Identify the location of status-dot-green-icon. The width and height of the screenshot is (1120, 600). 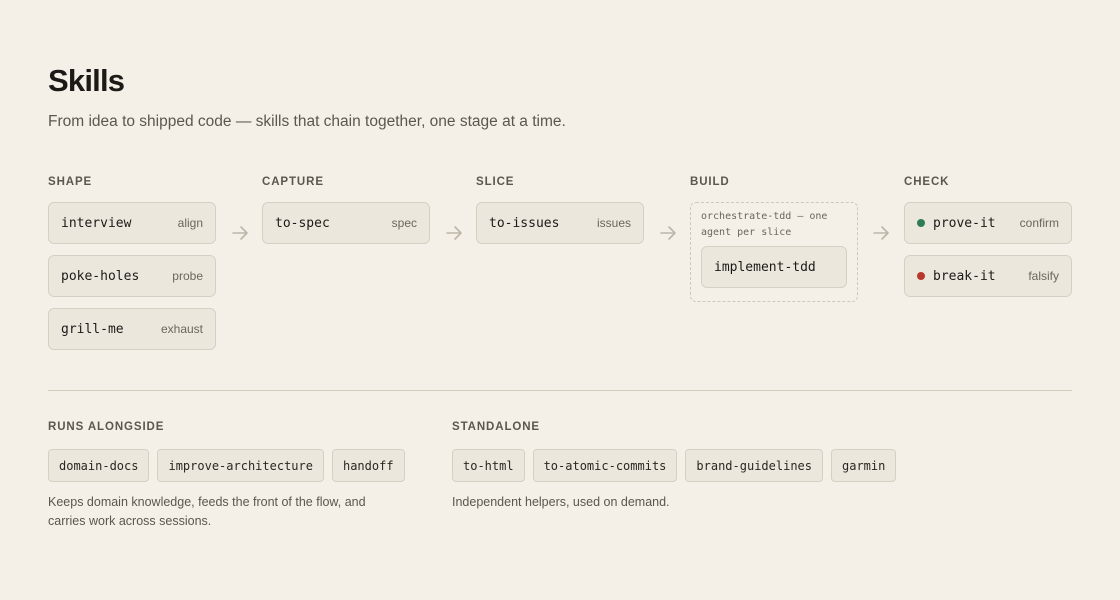
(921, 223).